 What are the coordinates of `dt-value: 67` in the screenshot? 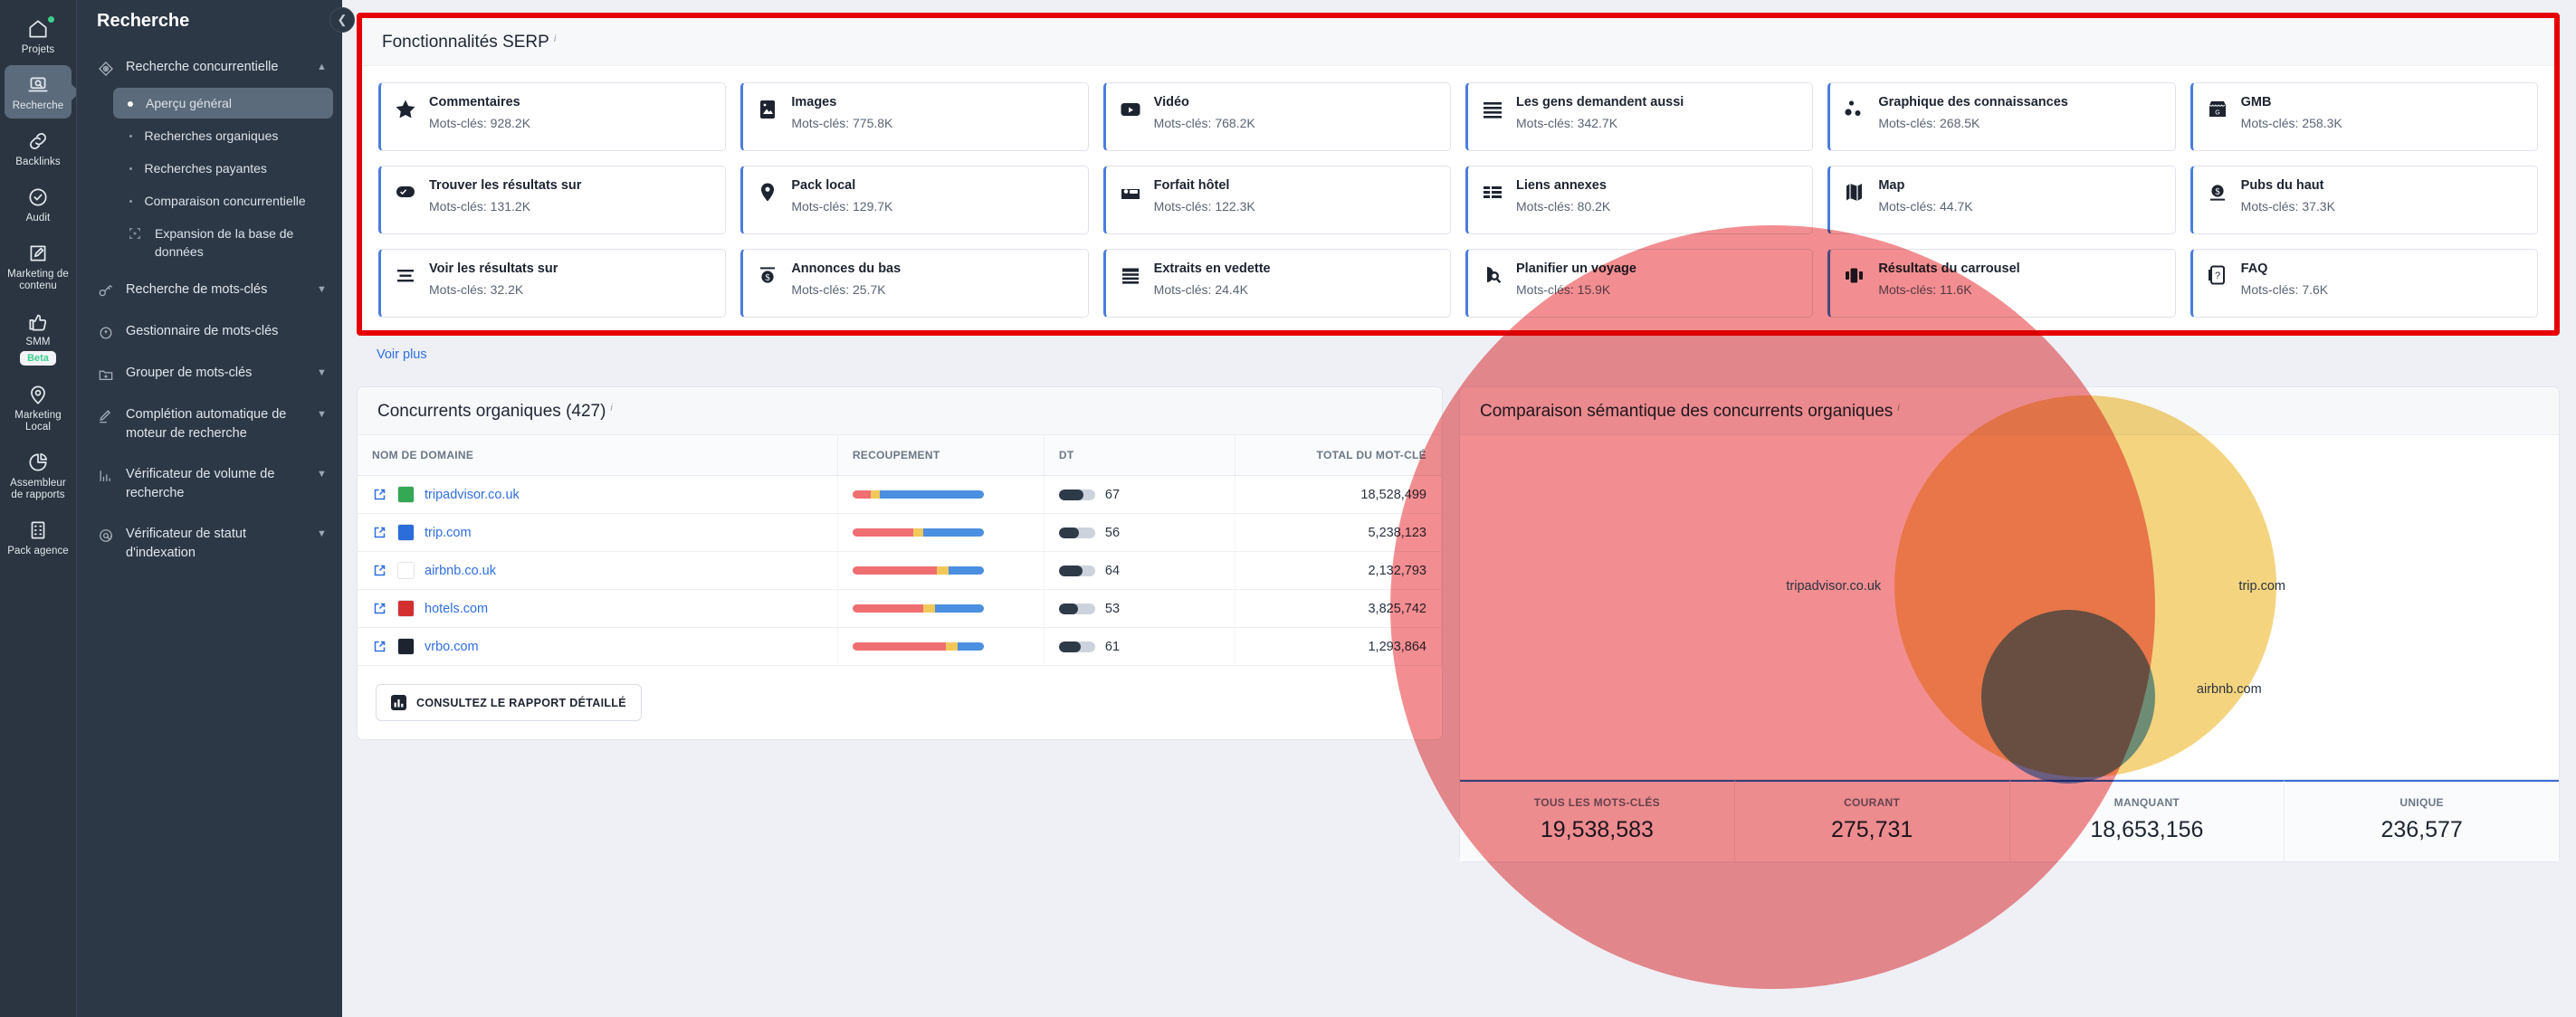 It's located at (1112, 494).